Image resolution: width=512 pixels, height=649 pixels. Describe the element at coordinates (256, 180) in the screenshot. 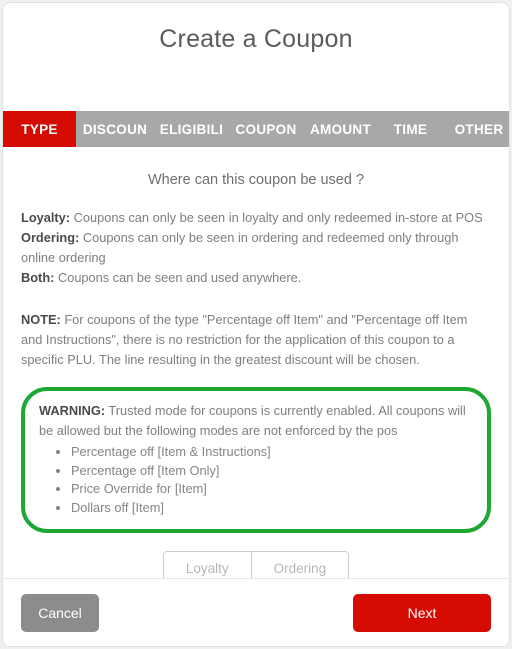

I see `section-question: Where can this coupon be used ?` at that location.